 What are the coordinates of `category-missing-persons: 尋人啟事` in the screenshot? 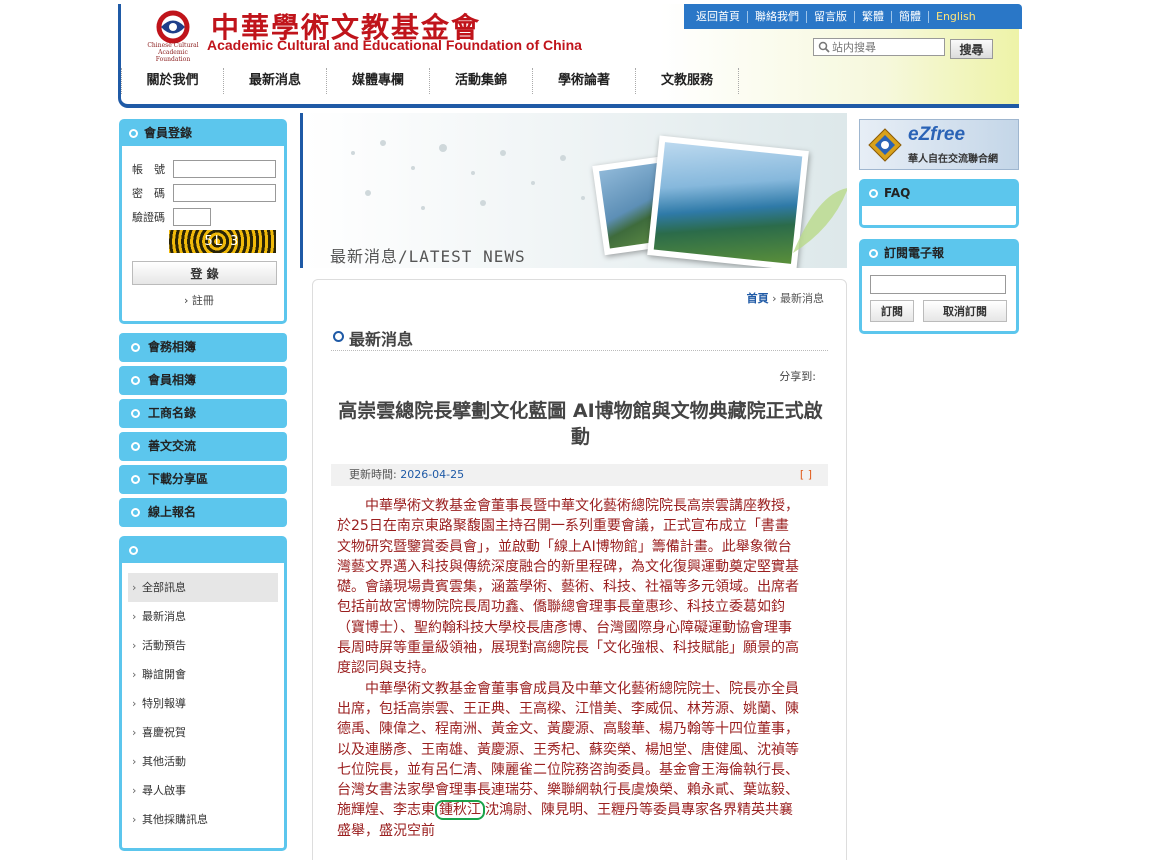 It's located at (203, 790).